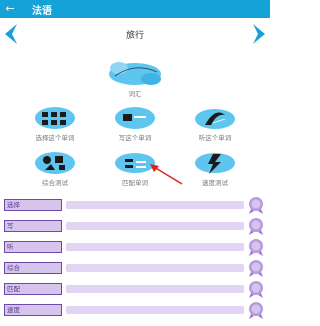 The width and height of the screenshot is (320, 326). I want to click on vocabulary-tile: 词汇, so click(135, 81).